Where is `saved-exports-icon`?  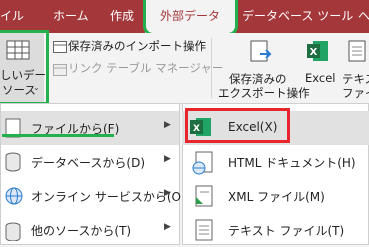 saved-exports-icon is located at coordinates (261, 52).